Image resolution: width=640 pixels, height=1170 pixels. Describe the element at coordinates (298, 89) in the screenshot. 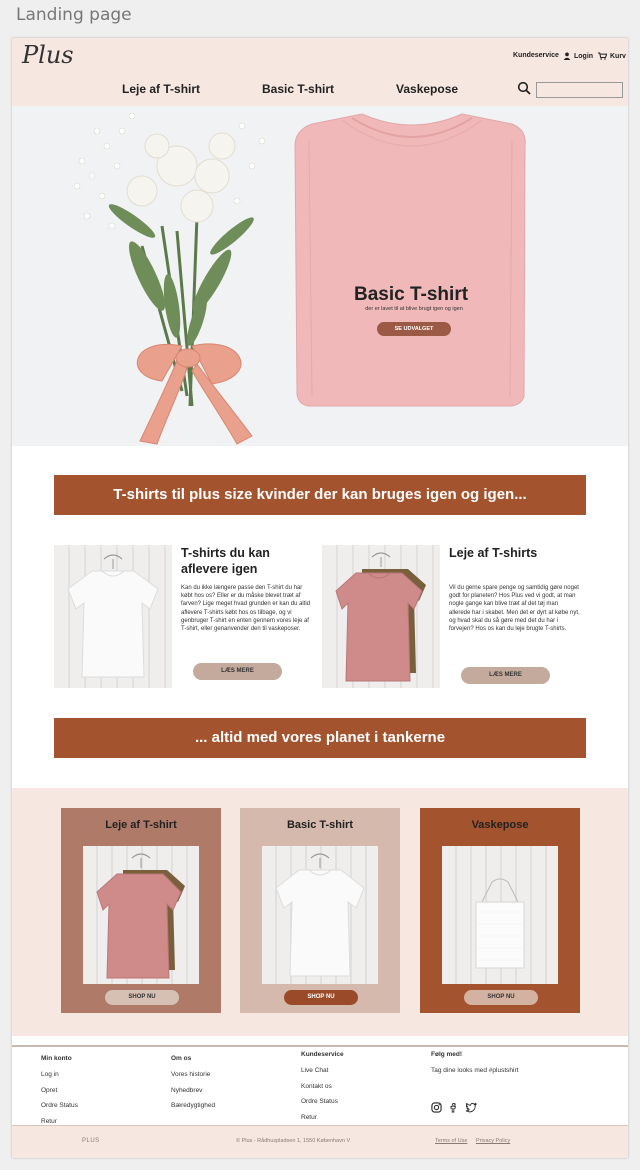

I see `nav-basic-tshirt: Basic T-shirt` at that location.